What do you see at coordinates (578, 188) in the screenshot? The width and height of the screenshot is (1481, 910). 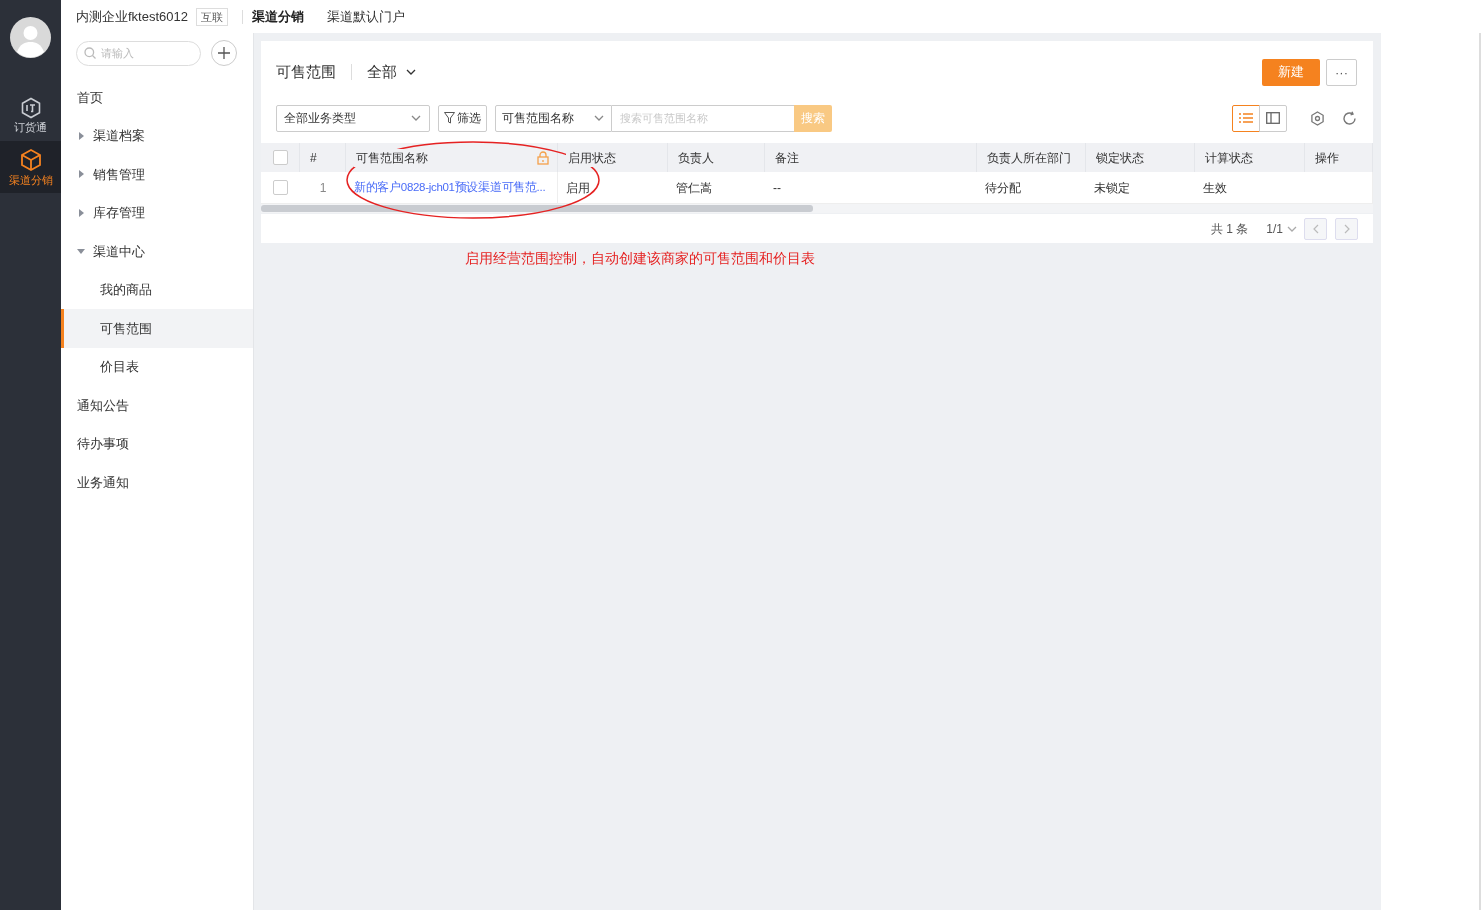 I see `table-cell-text: 启用` at bounding box center [578, 188].